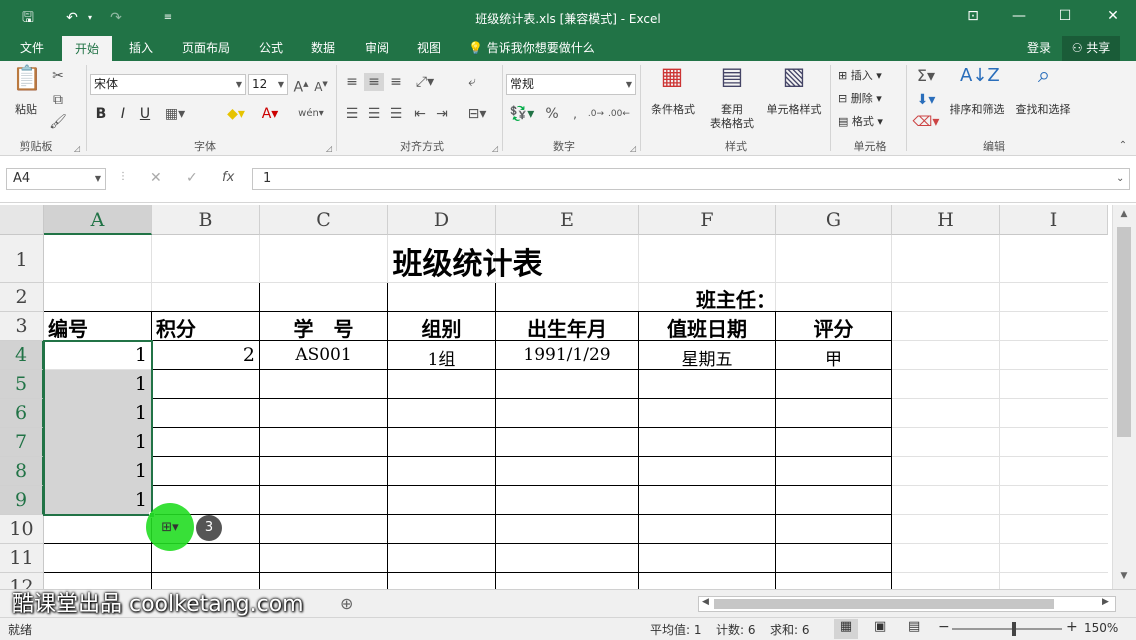 This screenshot has width=1136, height=640. Describe the element at coordinates (441, 357) in the screenshot. I see `cell-d4: 1组` at that location.